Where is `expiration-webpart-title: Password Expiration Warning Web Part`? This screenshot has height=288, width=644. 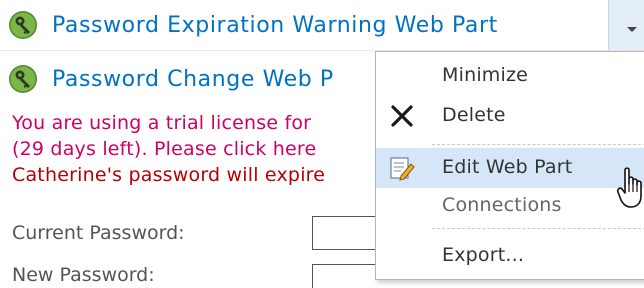 expiration-webpart-title: Password Expiration Warning Web Part is located at coordinates (275, 25).